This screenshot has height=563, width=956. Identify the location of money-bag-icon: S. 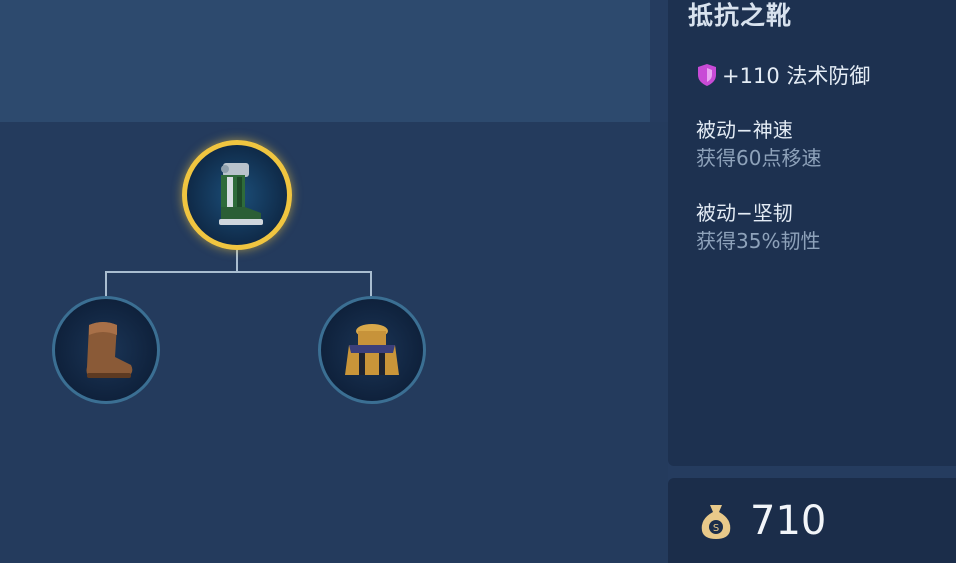
(716, 521).